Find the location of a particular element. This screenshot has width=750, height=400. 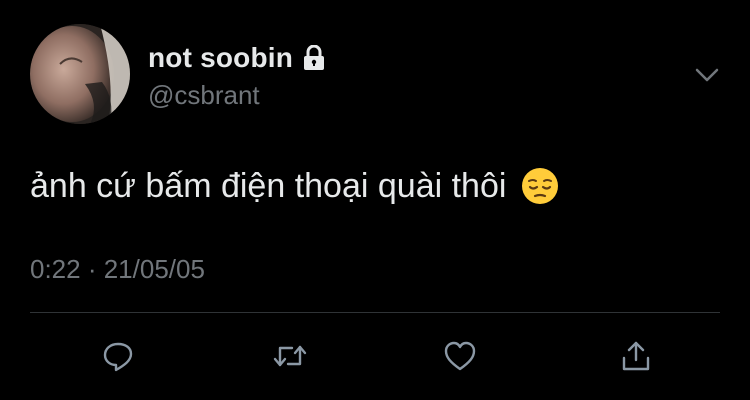

user-handle: @csbrant is located at coordinates (204, 95).